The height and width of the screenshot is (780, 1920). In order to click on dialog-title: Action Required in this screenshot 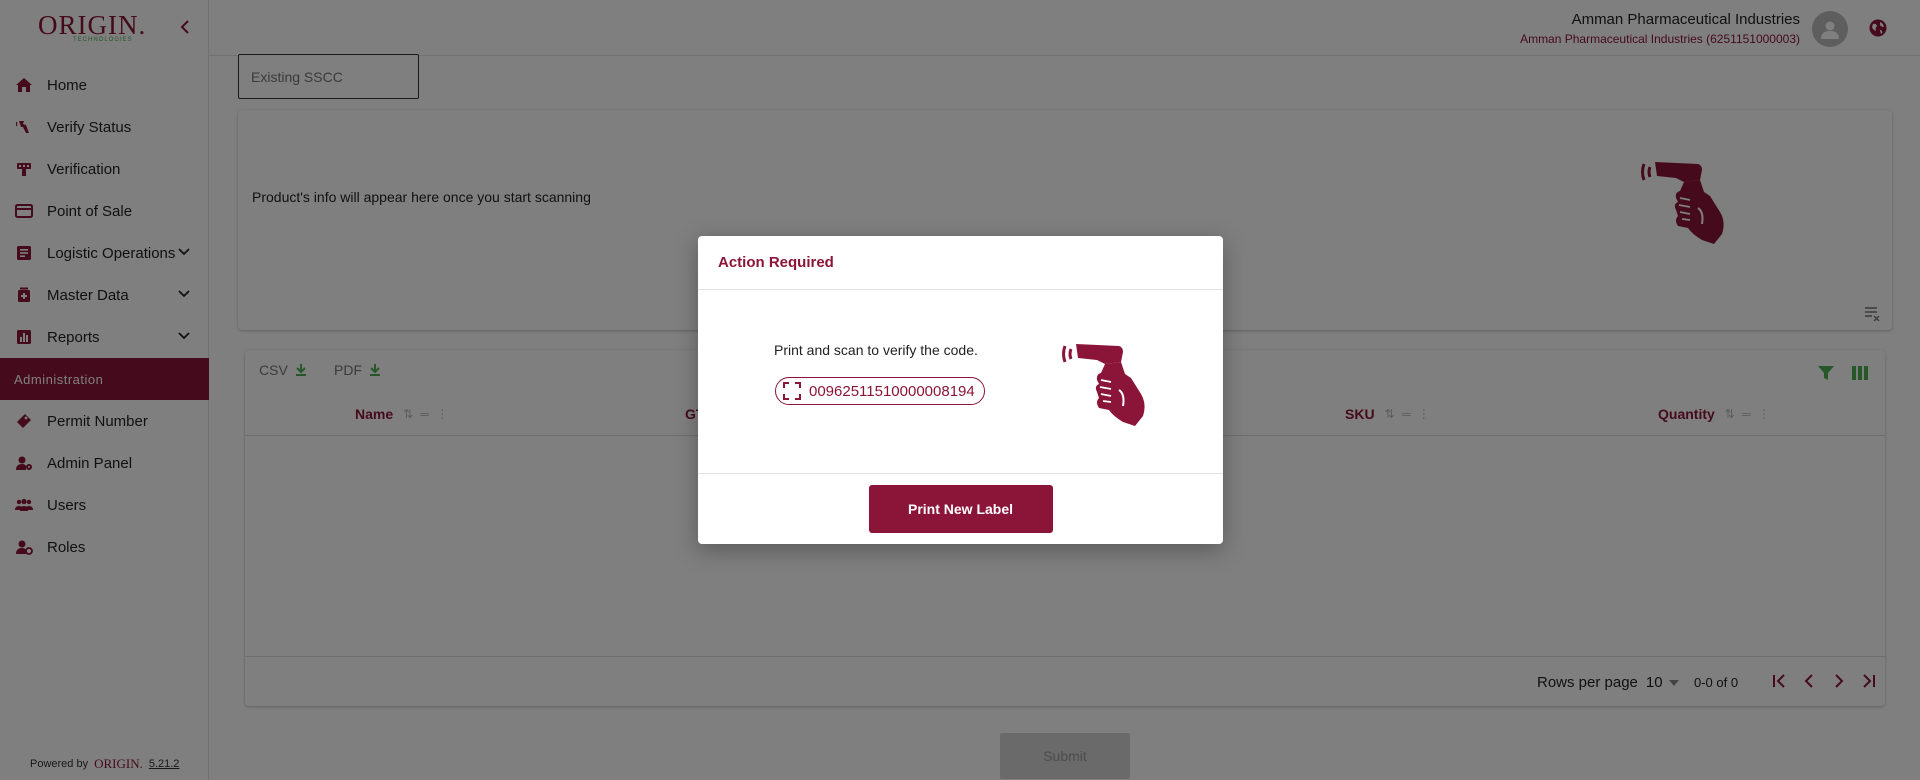, I will do `click(776, 262)`.